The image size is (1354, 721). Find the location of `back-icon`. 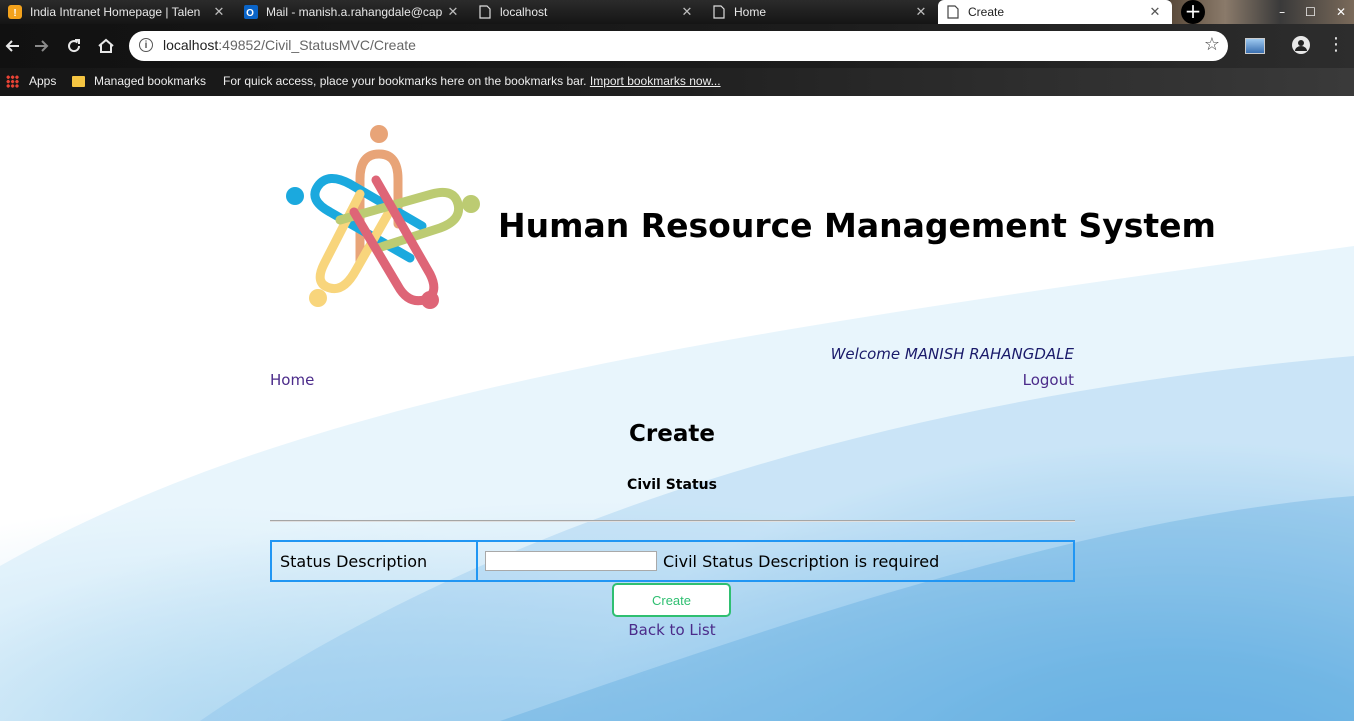

back-icon is located at coordinates (12, 46).